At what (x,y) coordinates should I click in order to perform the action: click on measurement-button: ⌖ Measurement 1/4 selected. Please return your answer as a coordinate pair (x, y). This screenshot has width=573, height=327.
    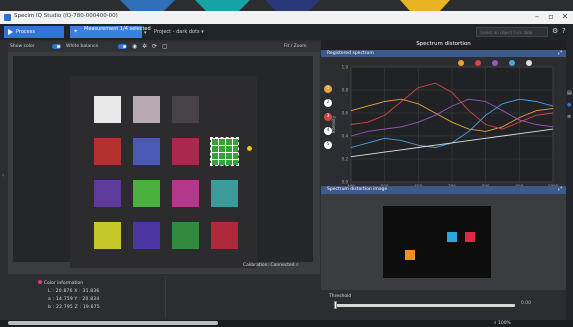
    Looking at the image, I should click on (110, 32).